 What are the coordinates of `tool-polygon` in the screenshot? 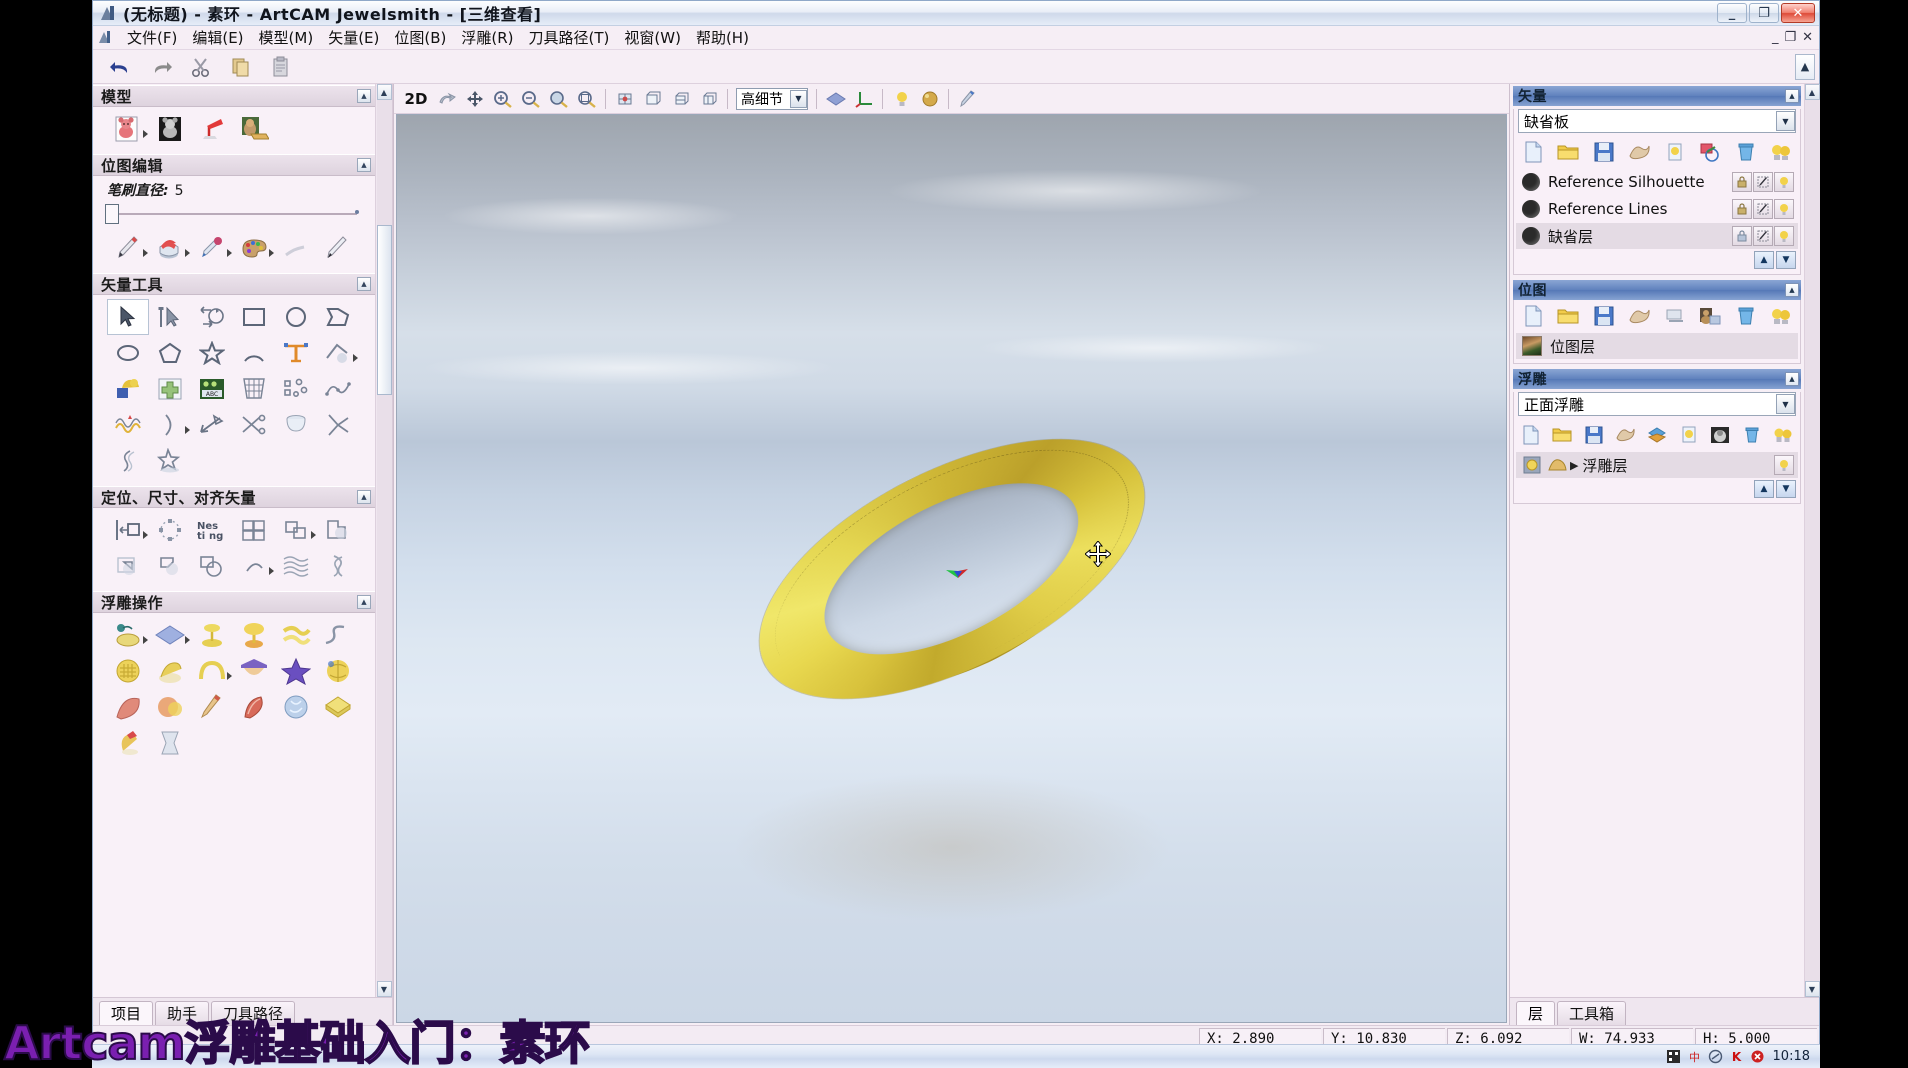 It's located at (170, 353).